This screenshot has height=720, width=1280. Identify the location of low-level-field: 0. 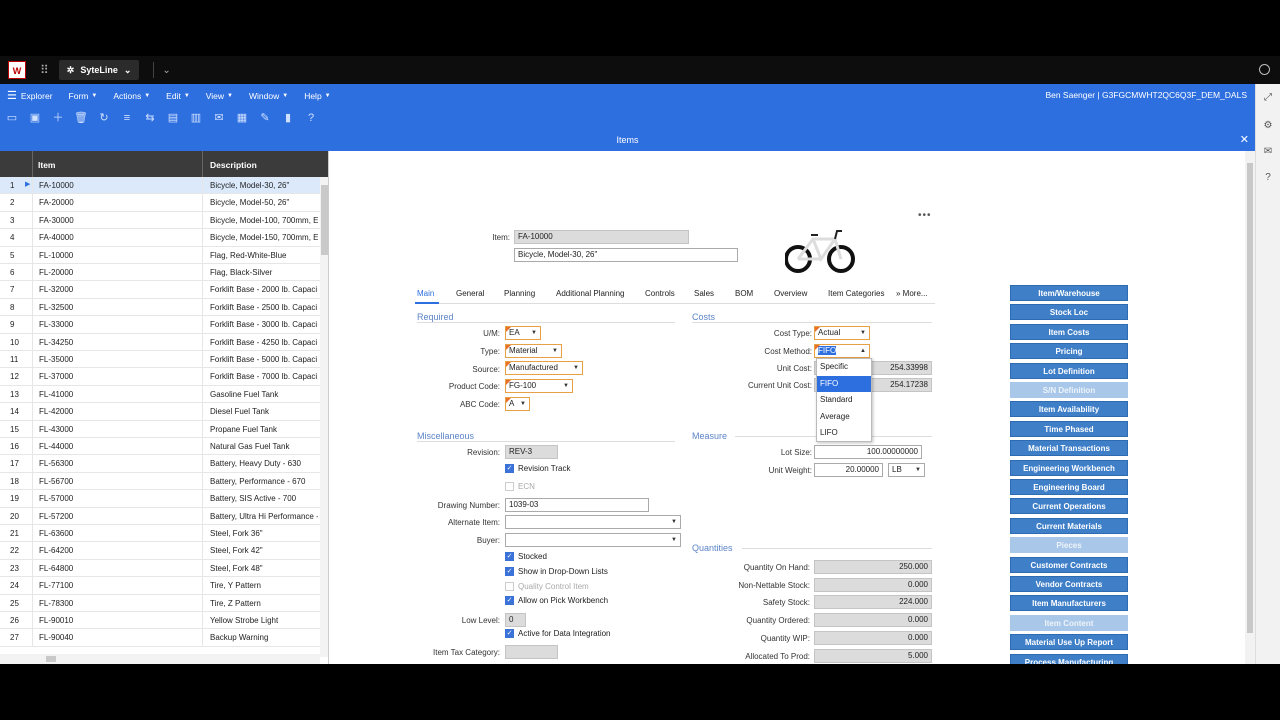
(515, 620).